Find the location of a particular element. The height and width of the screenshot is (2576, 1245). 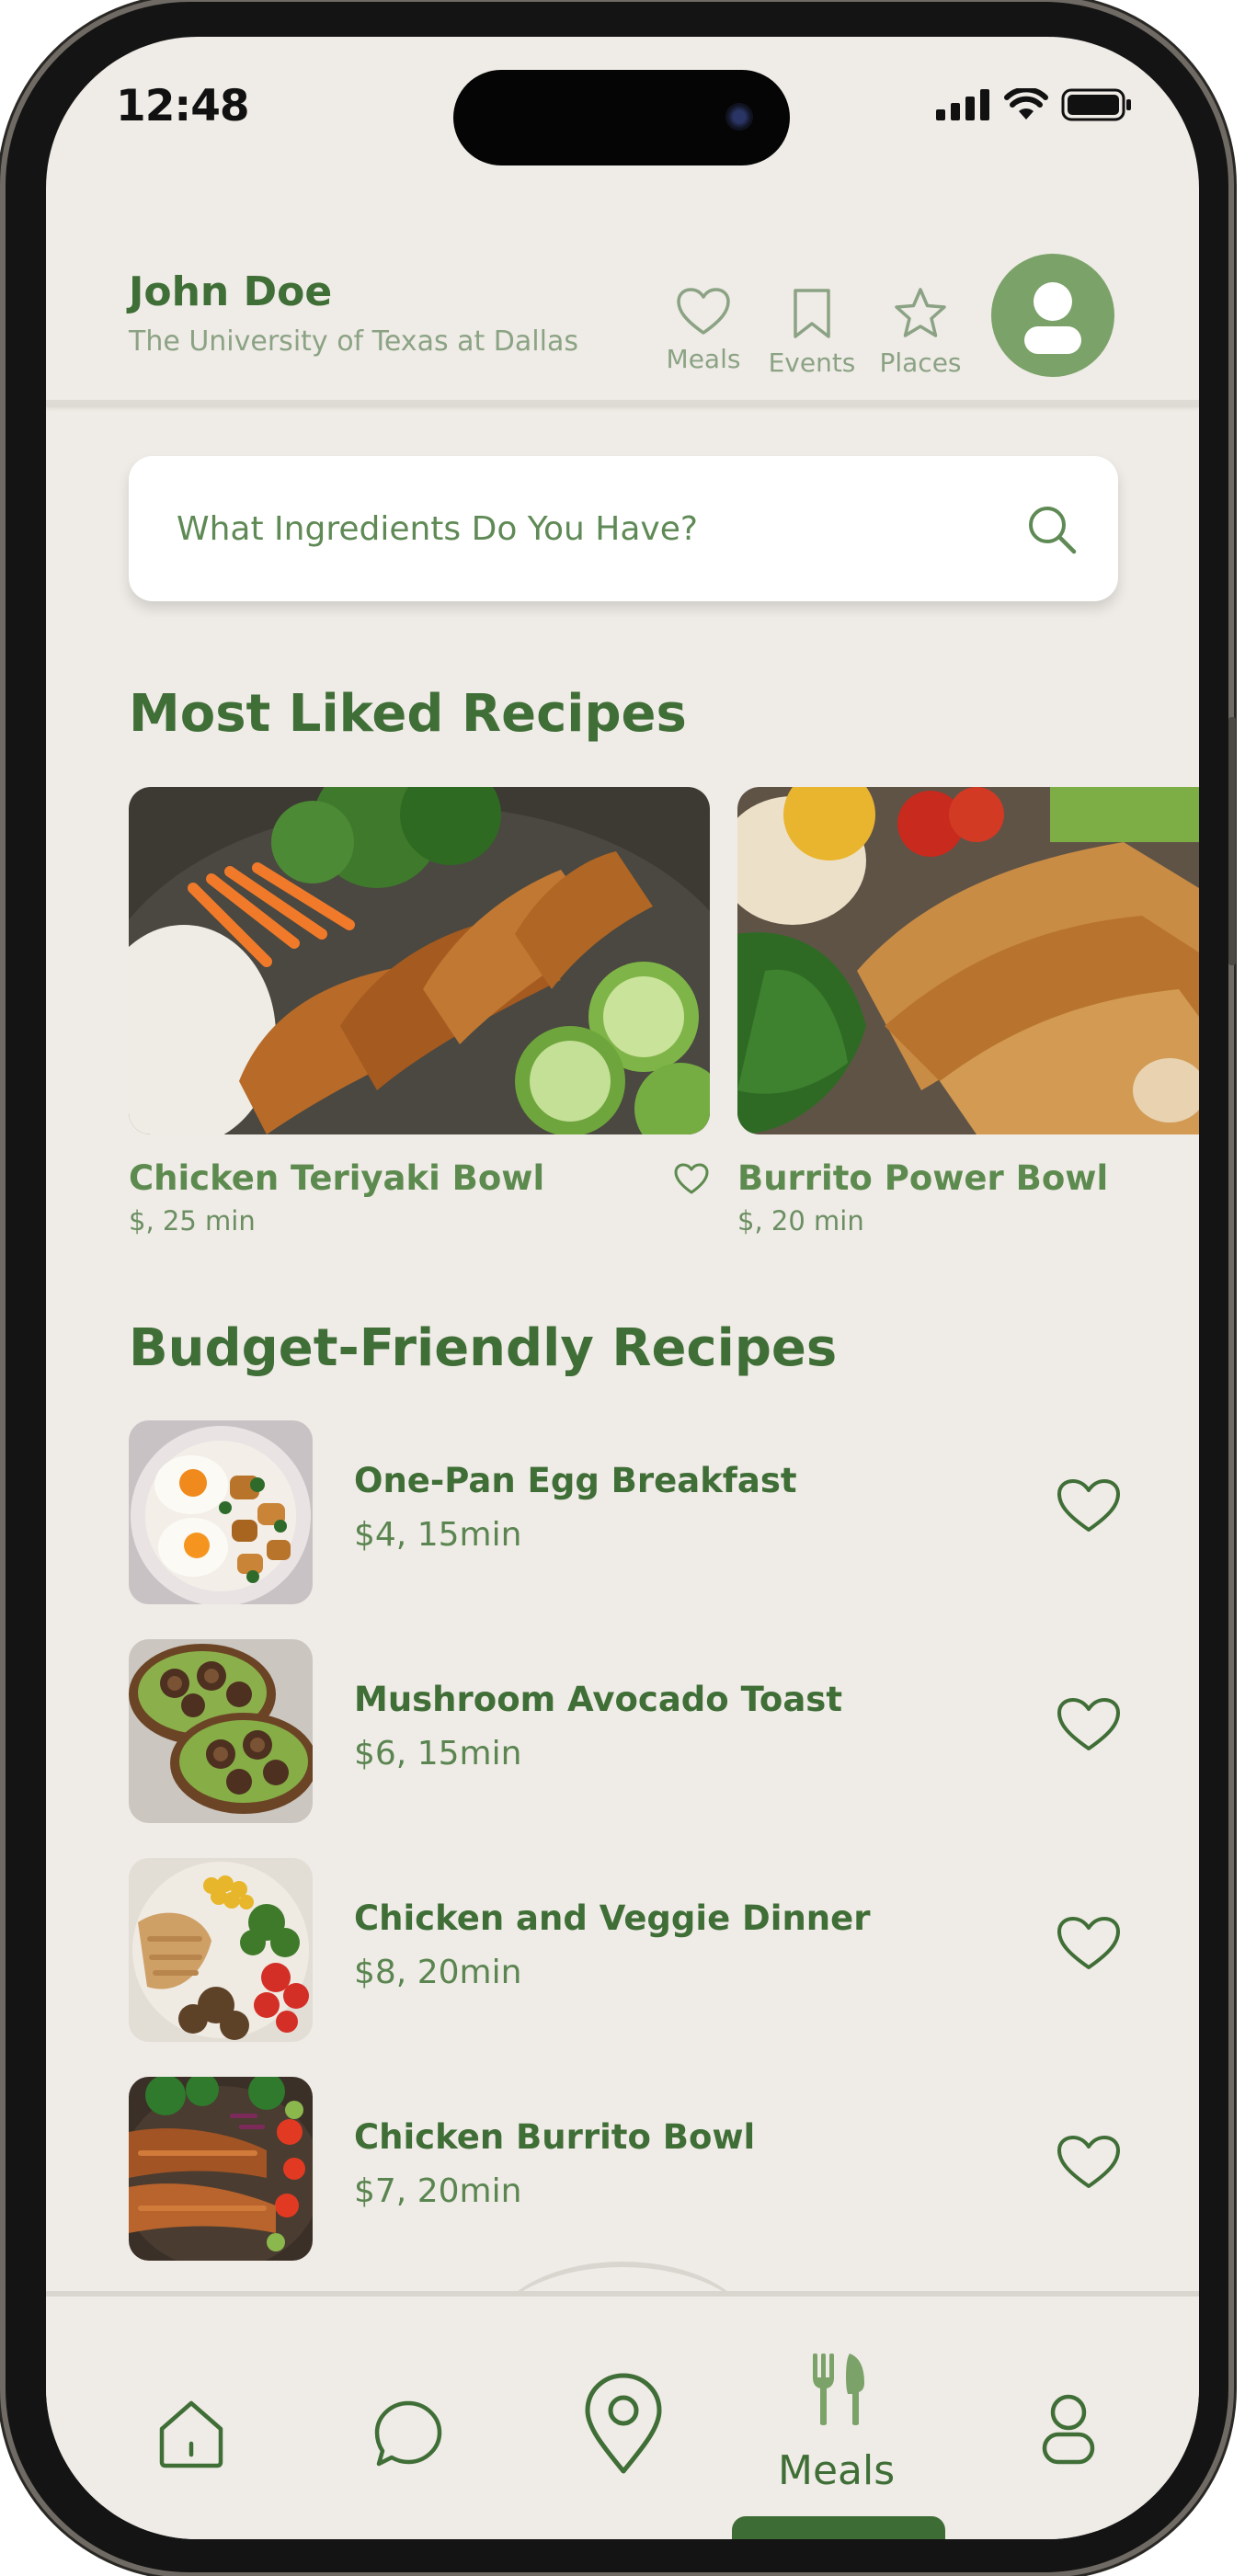

chat-icon is located at coordinates (408, 2433).